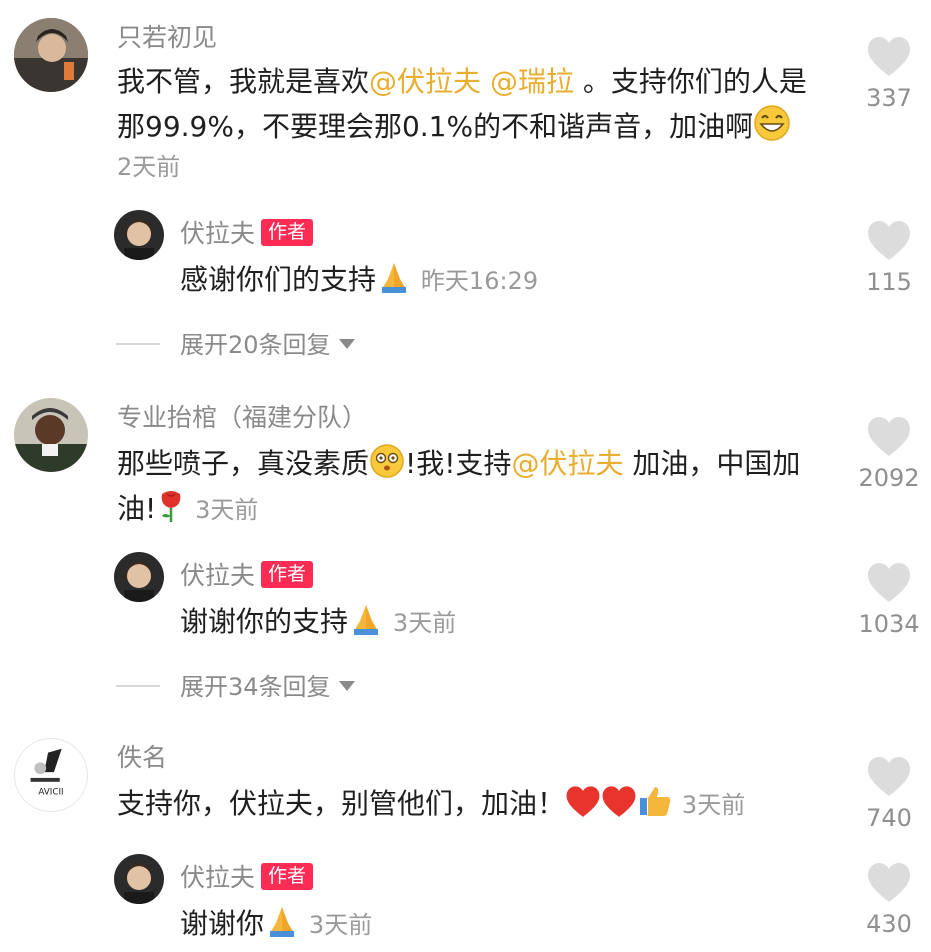  I want to click on like-button: 430, so click(889, 900).